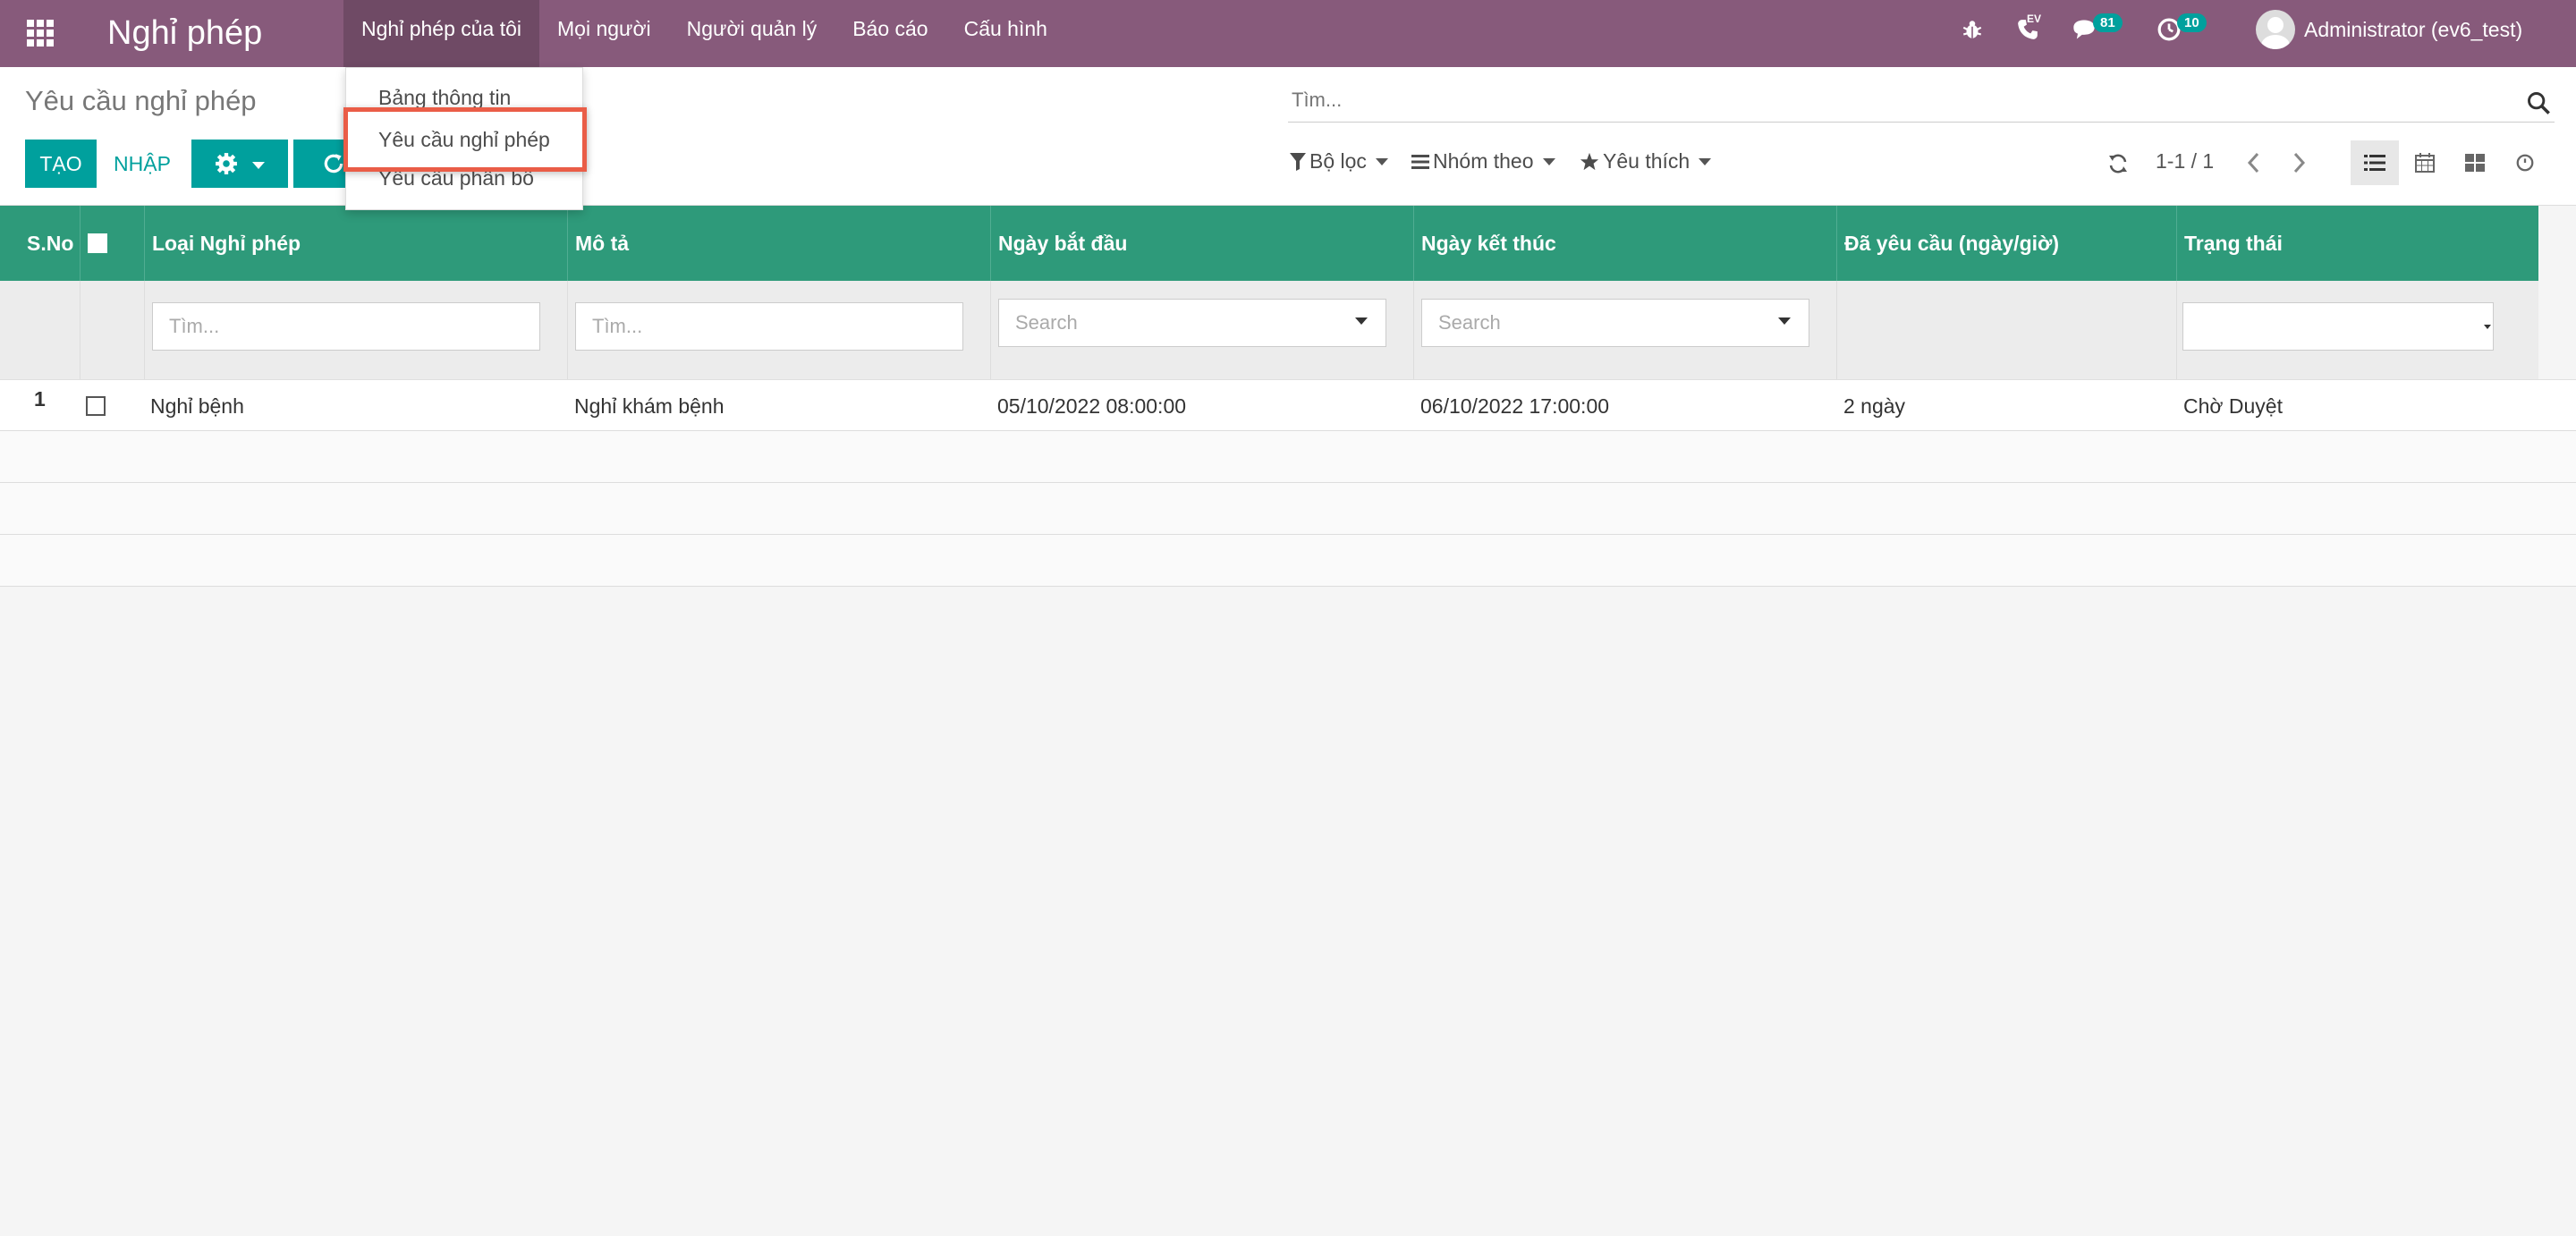  Describe the element at coordinates (2034, 19) in the screenshot. I see `phone-label: EV` at that location.